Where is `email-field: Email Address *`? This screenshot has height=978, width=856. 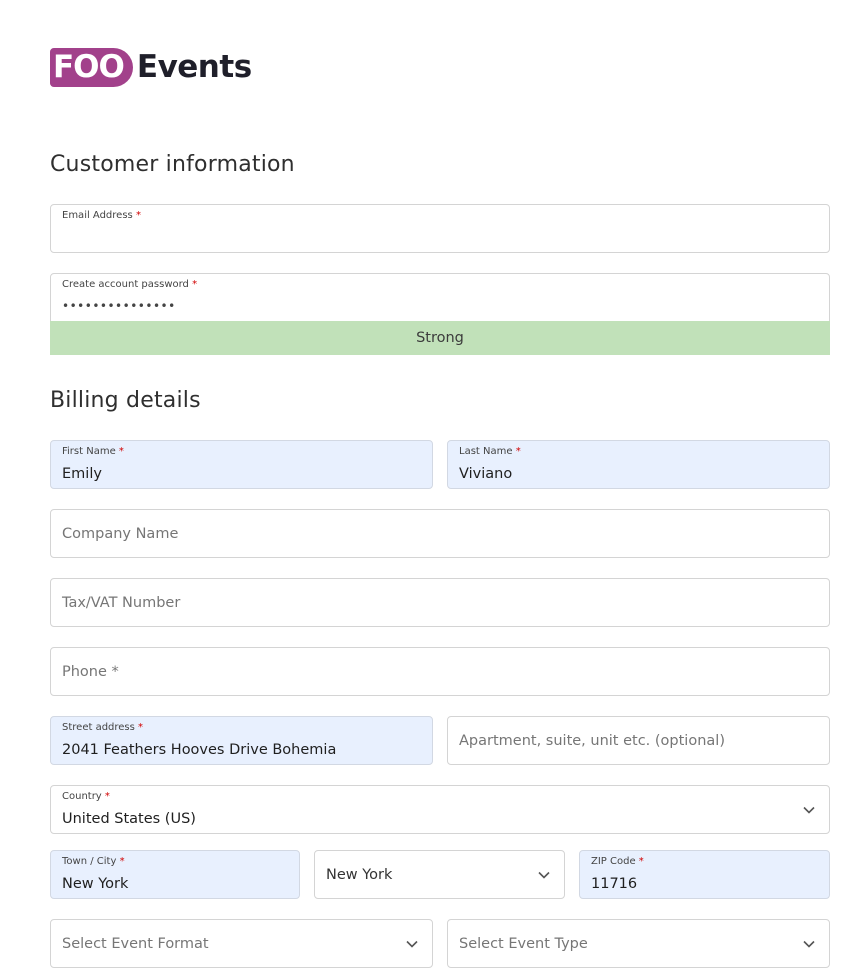
email-field: Email Address * is located at coordinates (440, 228).